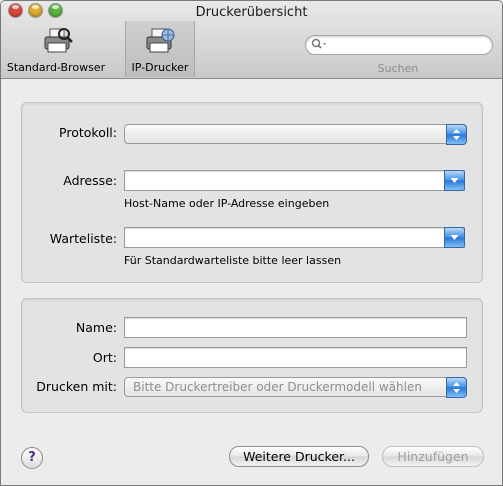 This screenshot has width=503, height=486. I want to click on toolbar-item-label: Standard-Browser, so click(56, 67).